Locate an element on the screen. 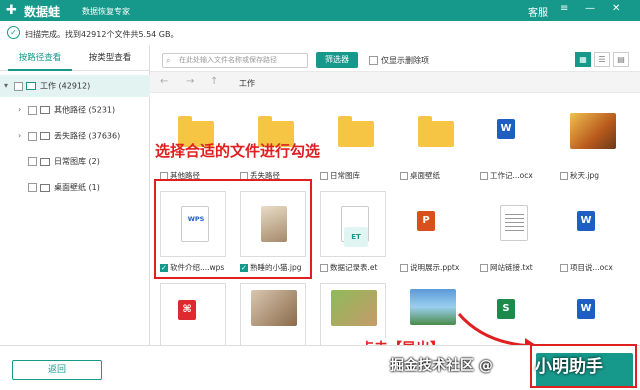  rabbit-photo-thumbnail is located at coordinates (354, 308).